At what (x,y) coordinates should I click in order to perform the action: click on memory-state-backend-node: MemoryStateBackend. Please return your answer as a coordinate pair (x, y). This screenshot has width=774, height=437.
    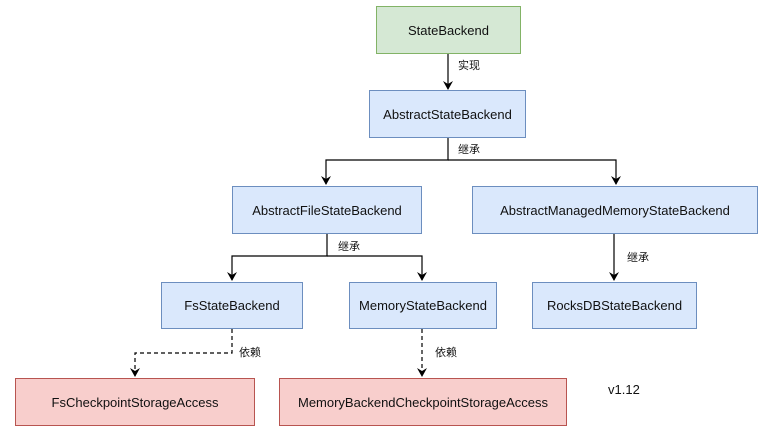
    Looking at the image, I should click on (423, 305).